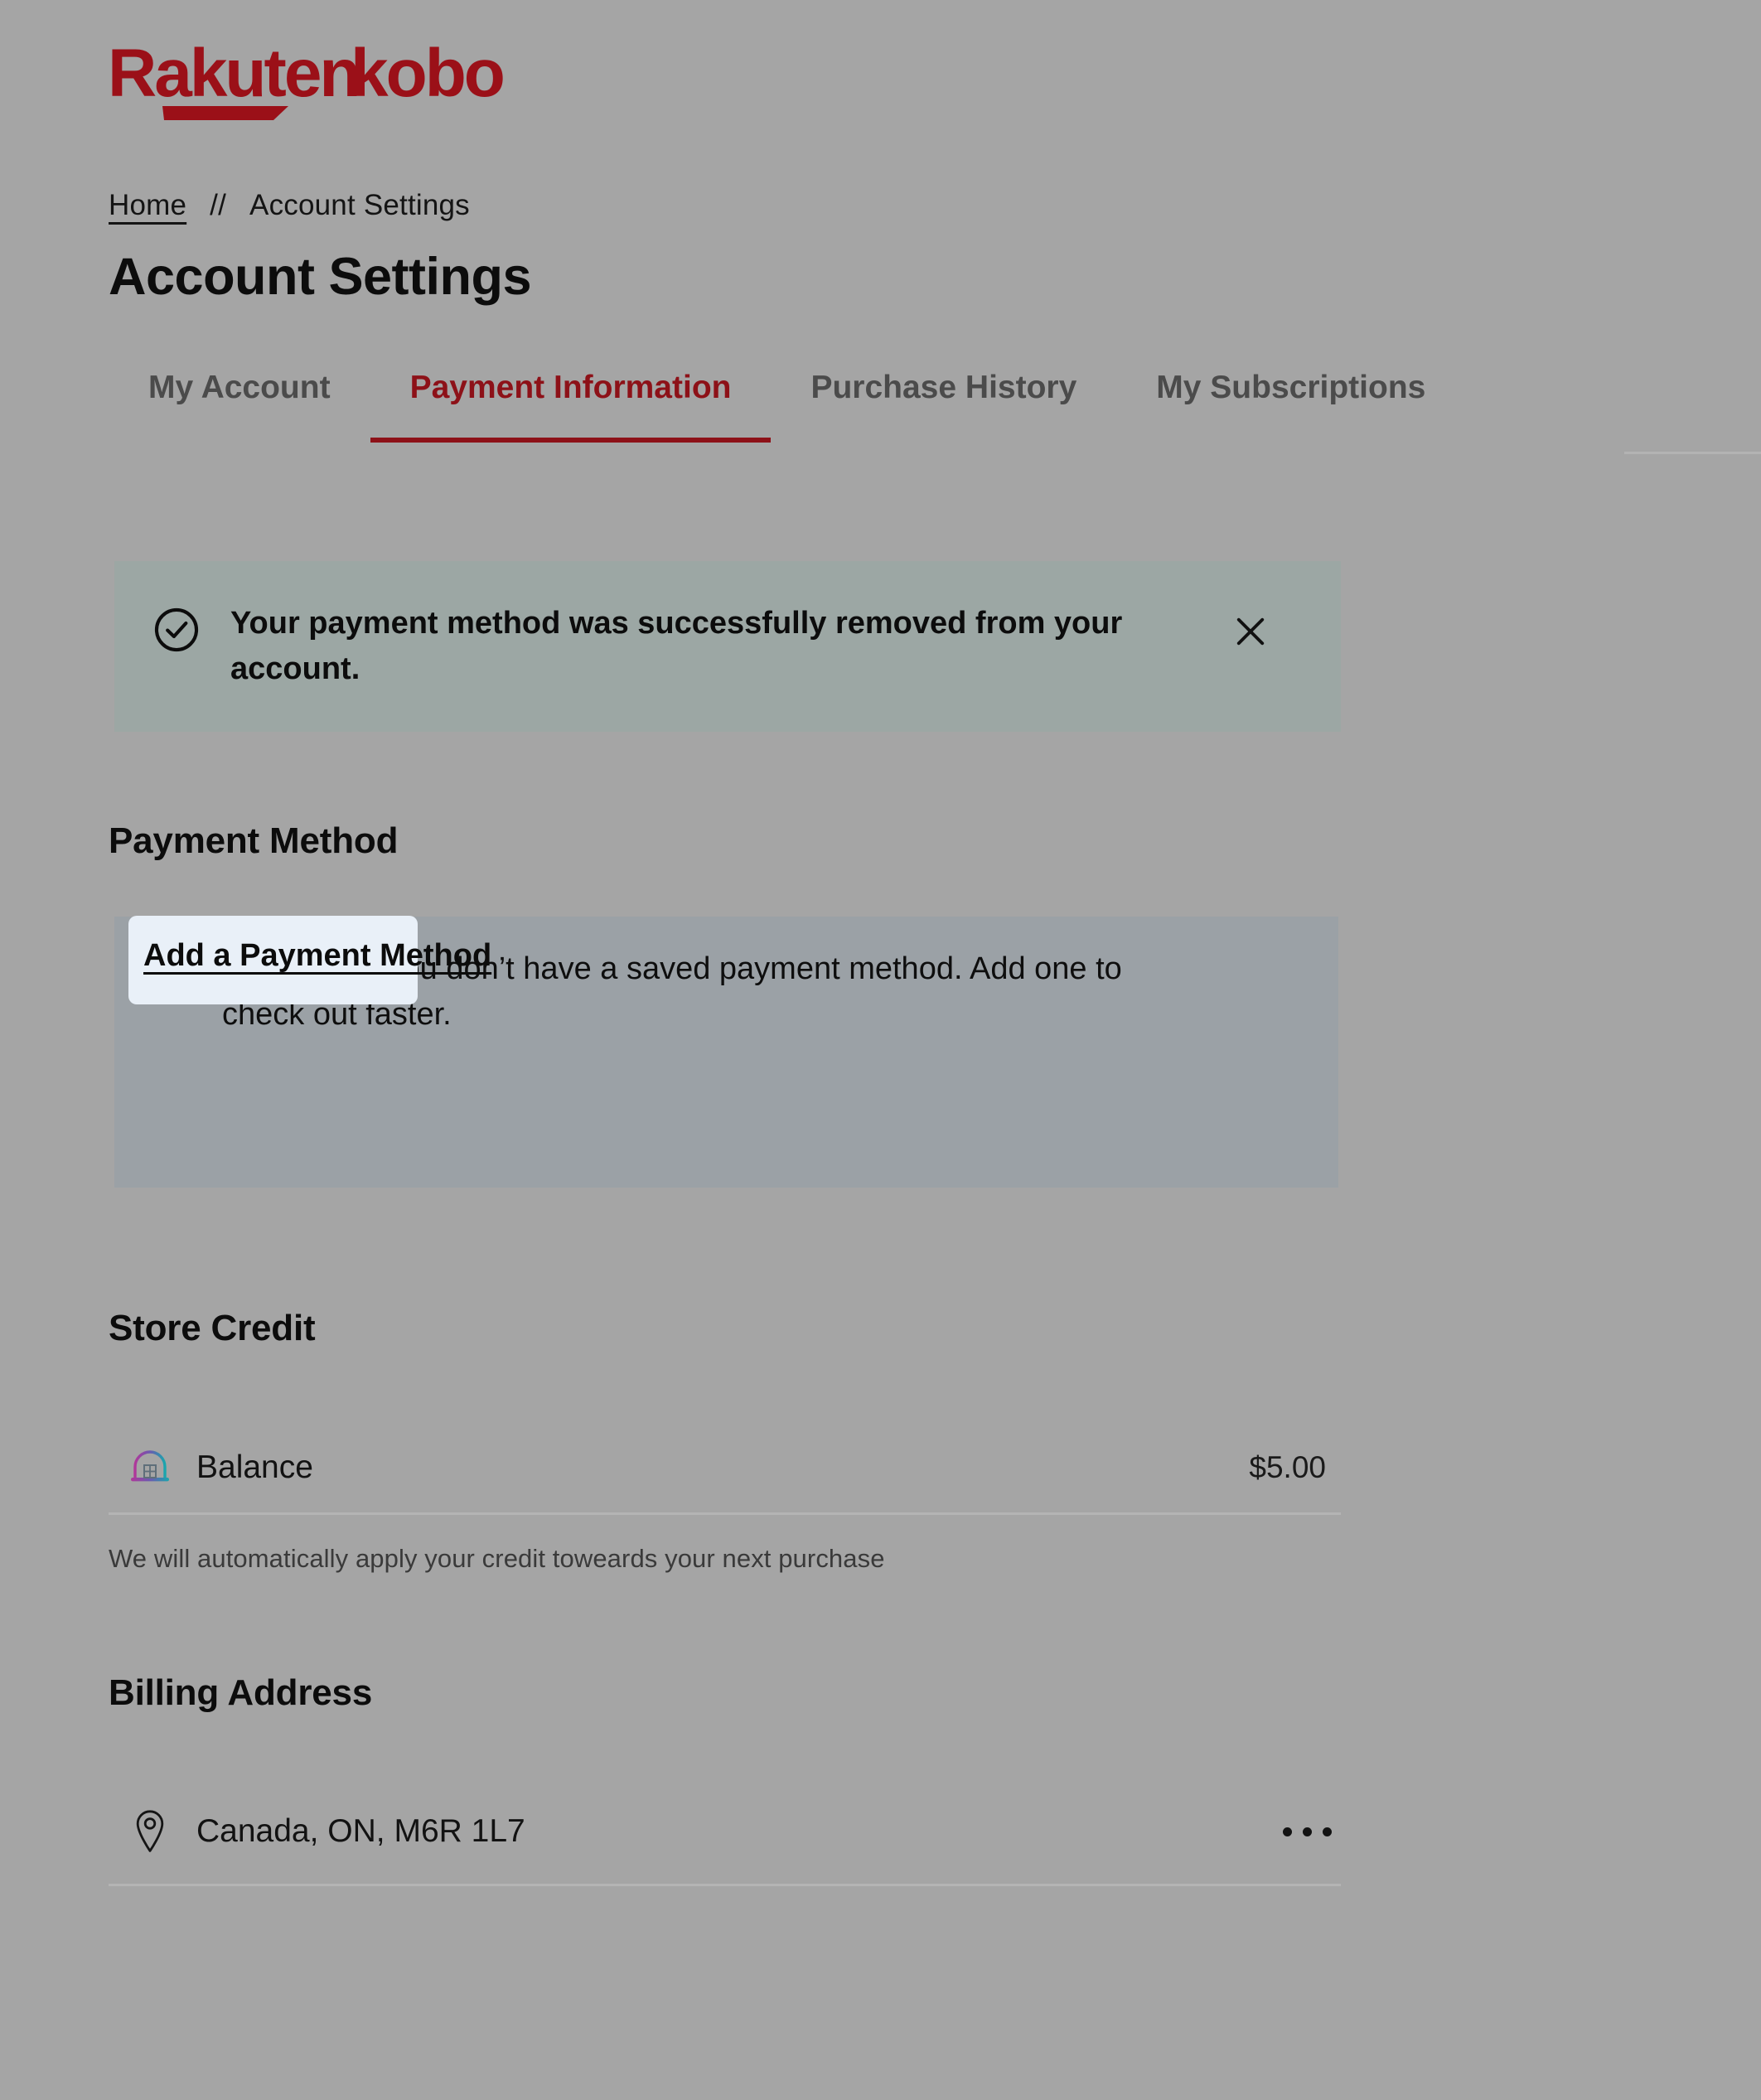 Image resolution: width=1761 pixels, height=2100 pixels. I want to click on close-icon, so click(1250, 632).